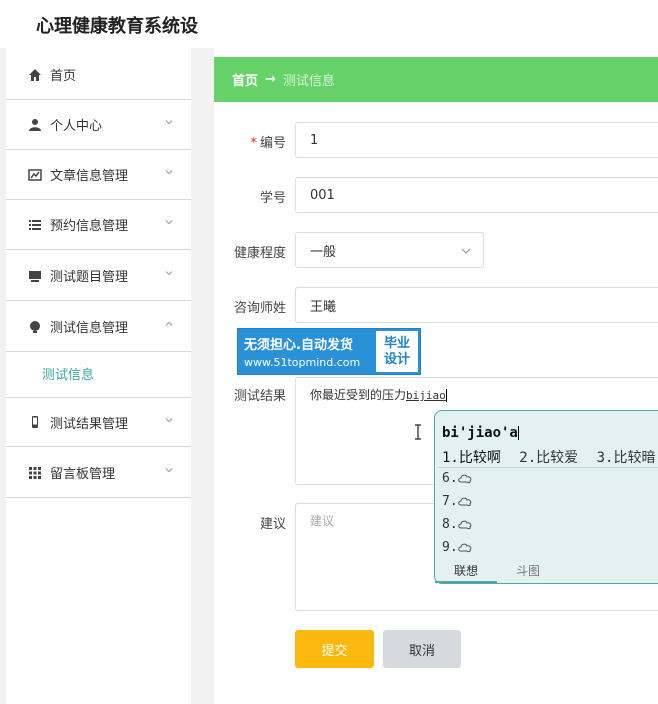 The image size is (658, 704). Describe the element at coordinates (35, 175) in the screenshot. I see `chart-icon` at that location.